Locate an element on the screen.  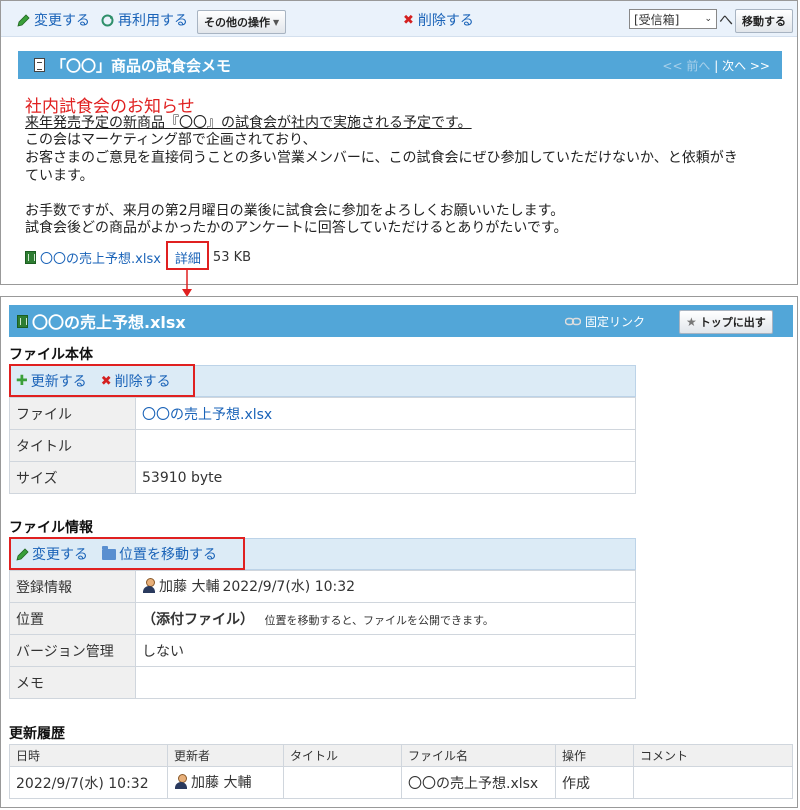
history-header-row: 日時 更新者 タイトル ファイル名 操作 コメント is located at coordinates (401, 755).